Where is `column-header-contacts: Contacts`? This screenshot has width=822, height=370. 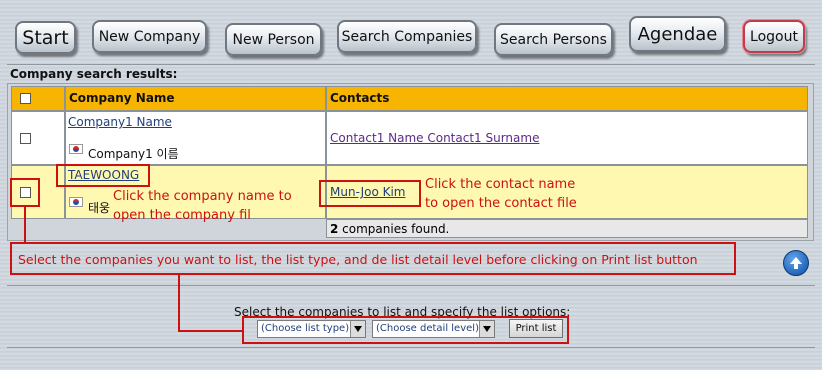
column-header-contacts: Contacts is located at coordinates (567, 98).